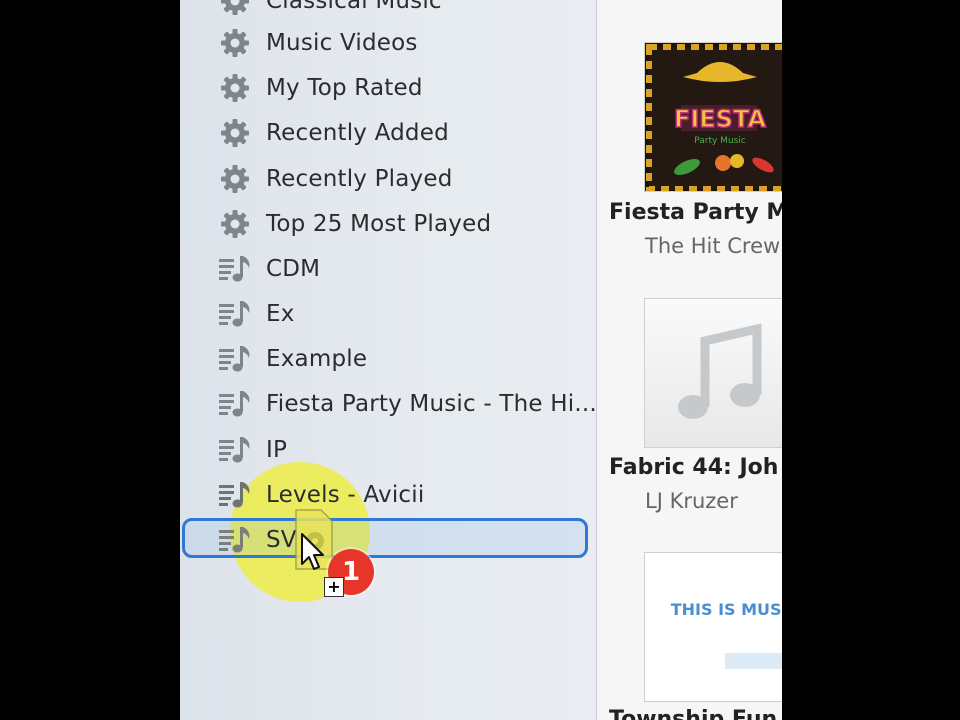 This screenshot has width=960, height=720. Describe the element at coordinates (693, 467) in the screenshot. I see `album-title: Fabric 44: Joh` at that location.